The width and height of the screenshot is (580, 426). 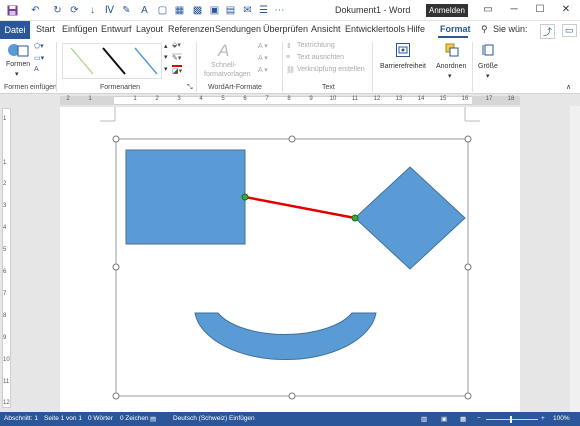 I want to click on quick-styles-label-1: Schnell-, so click(x=223, y=65).